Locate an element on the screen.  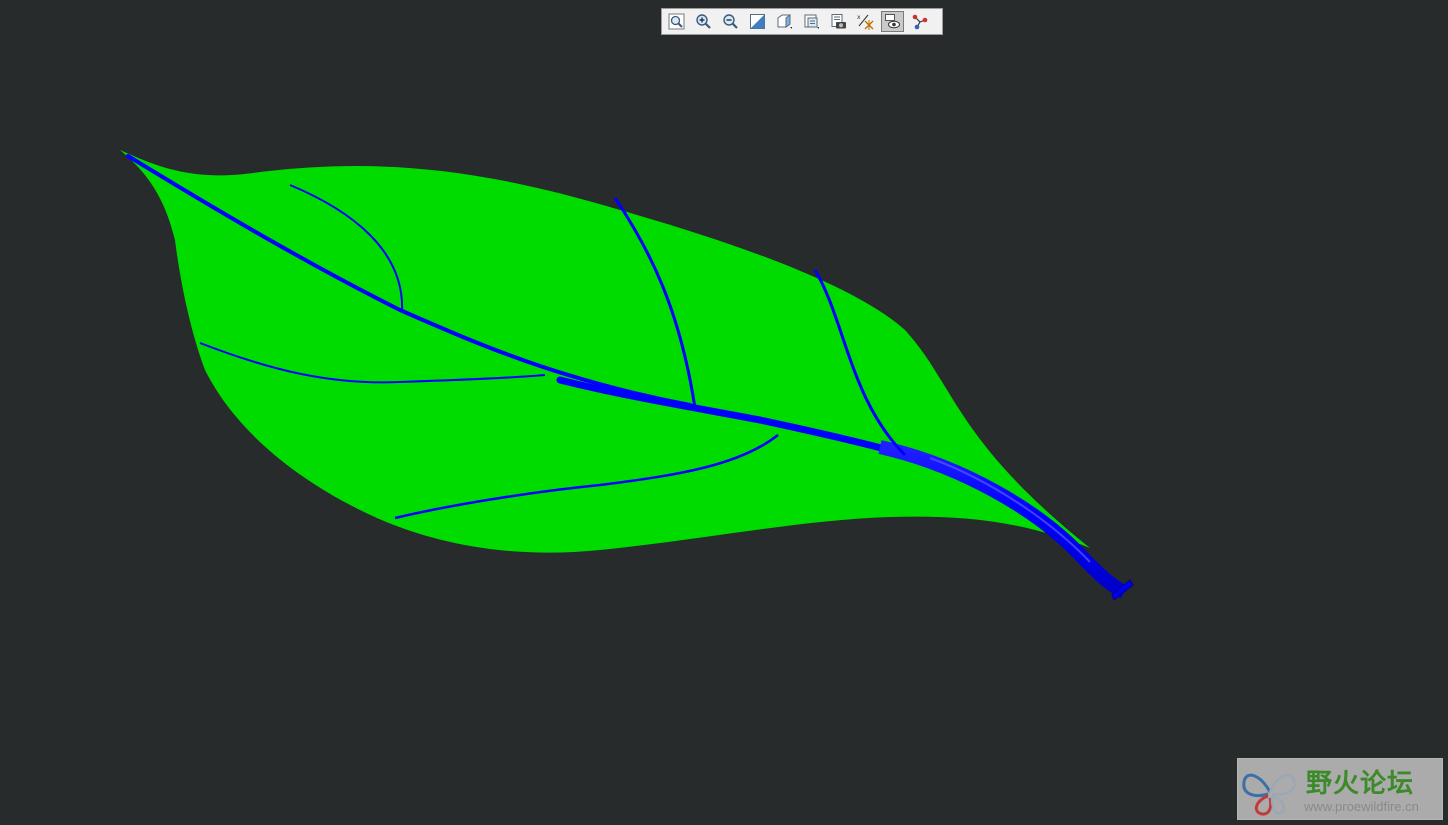
view-toolbar: x is located at coordinates (802, 21).